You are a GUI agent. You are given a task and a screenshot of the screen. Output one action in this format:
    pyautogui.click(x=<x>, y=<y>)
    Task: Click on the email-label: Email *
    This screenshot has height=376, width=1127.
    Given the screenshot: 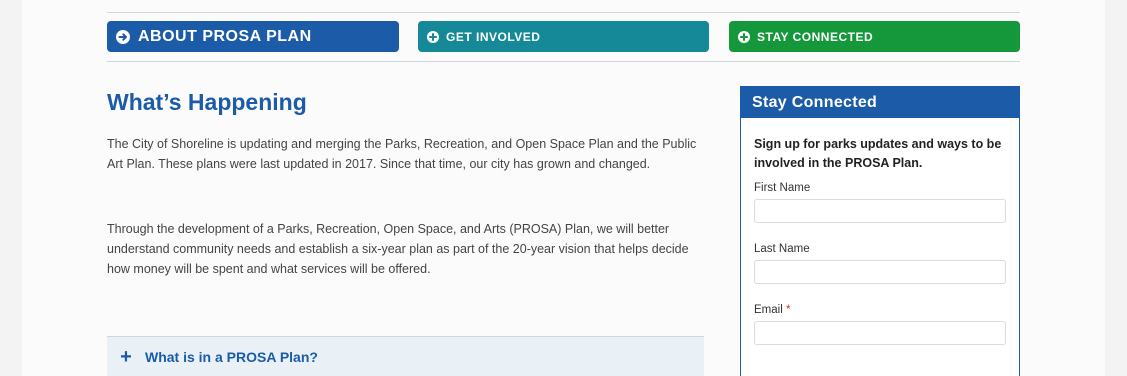 What is the action you would take?
    pyautogui.click(x=880, y=310)
    